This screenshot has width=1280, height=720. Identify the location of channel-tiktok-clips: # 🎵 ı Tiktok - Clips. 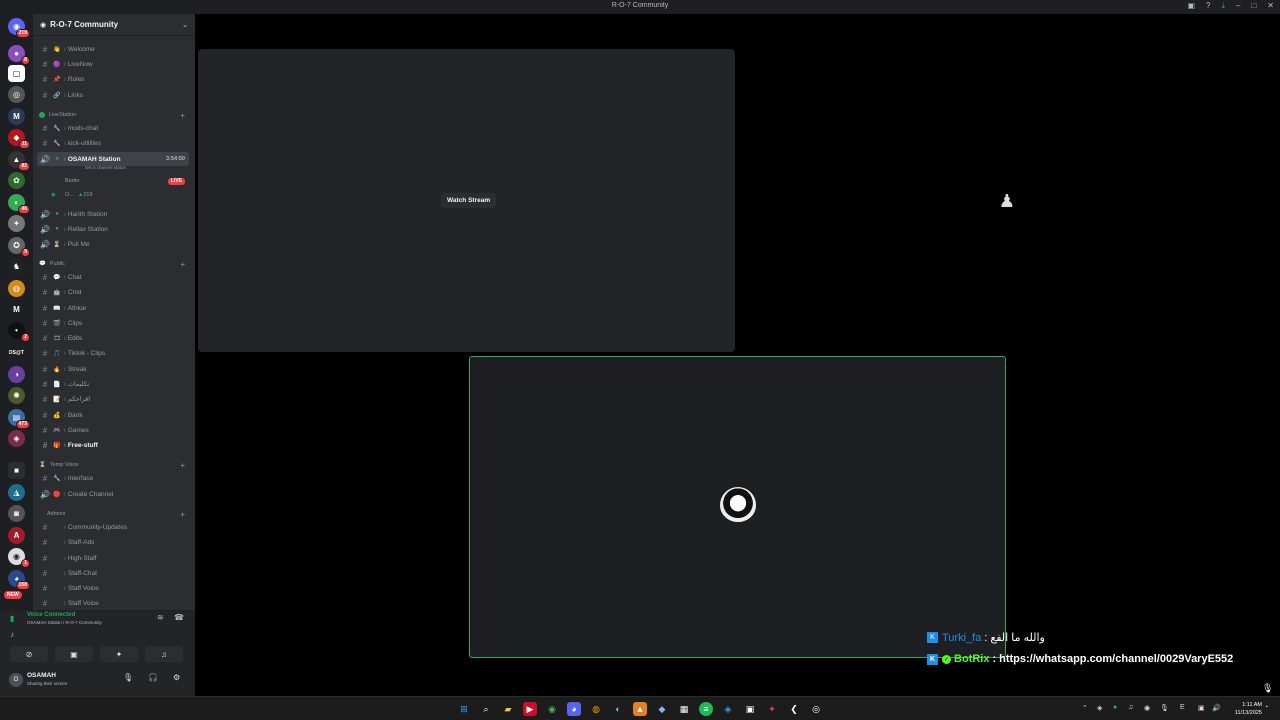
(113, 353).